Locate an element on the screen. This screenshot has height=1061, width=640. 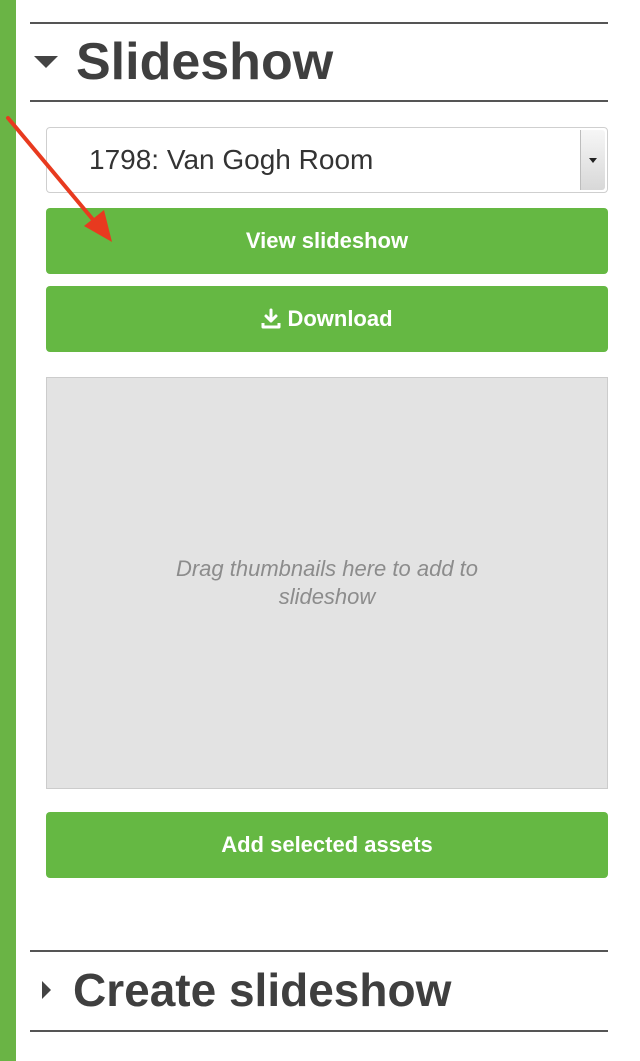
slideshow-section-title: Slideshow is located at coordinates (205, 62).